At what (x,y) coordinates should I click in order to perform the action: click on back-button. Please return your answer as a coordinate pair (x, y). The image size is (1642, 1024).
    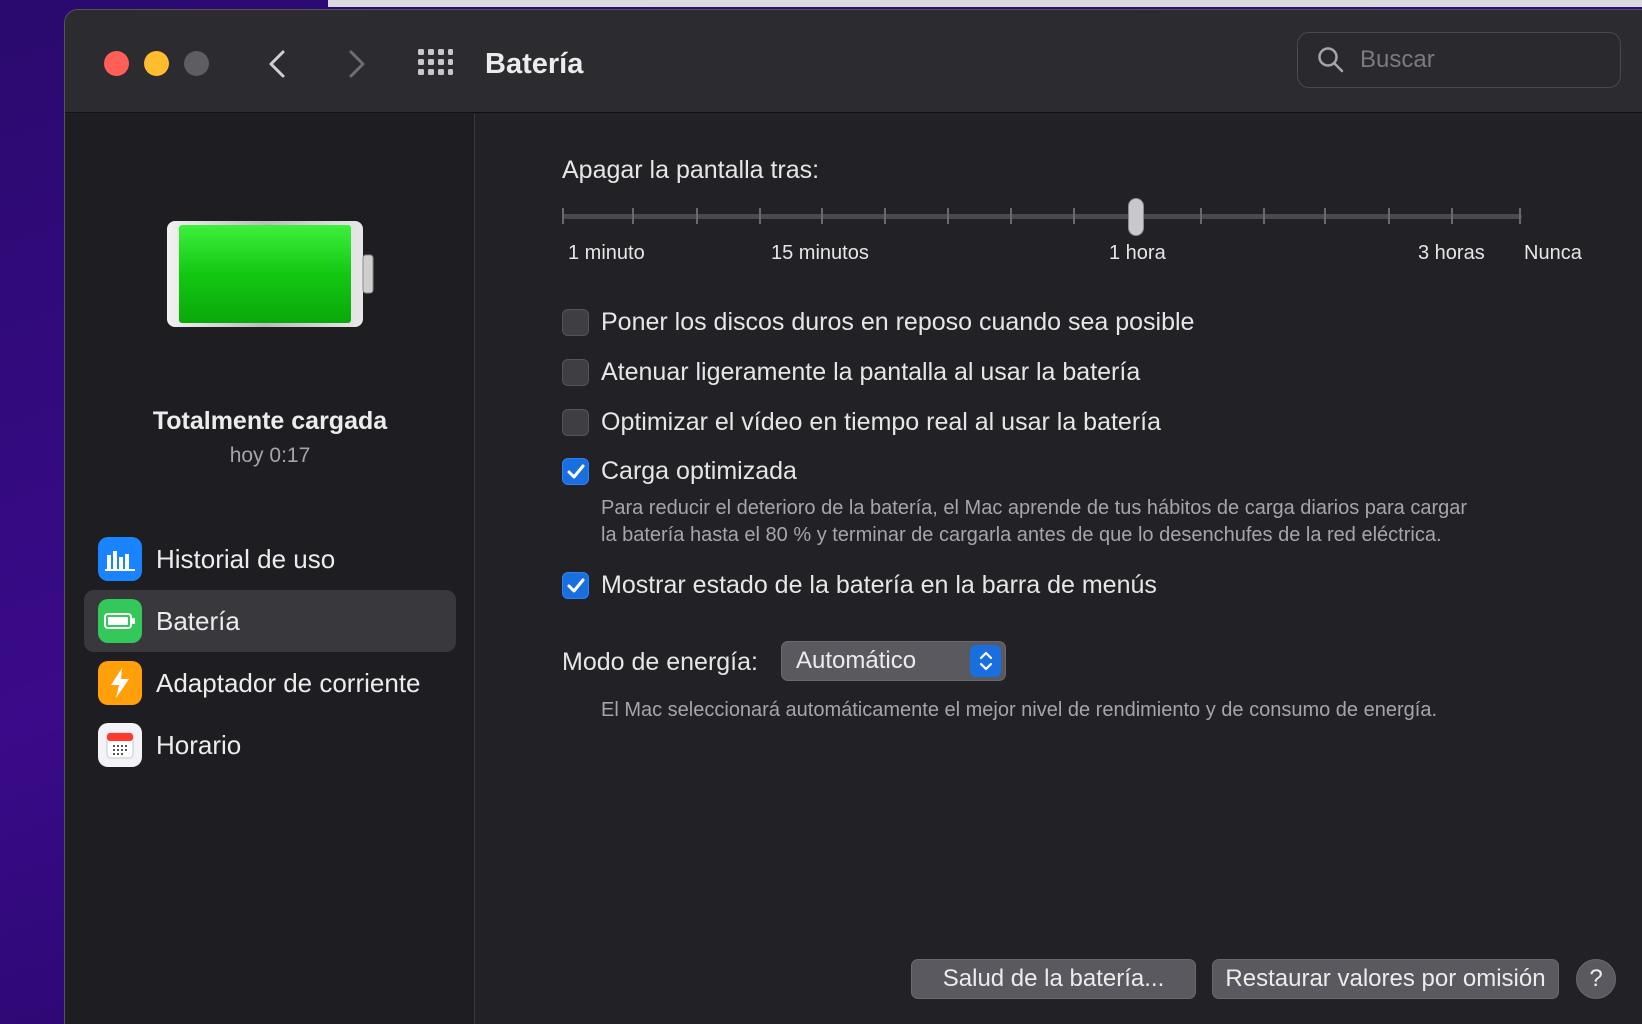
    Looking at the image, I should click on (279, 64).